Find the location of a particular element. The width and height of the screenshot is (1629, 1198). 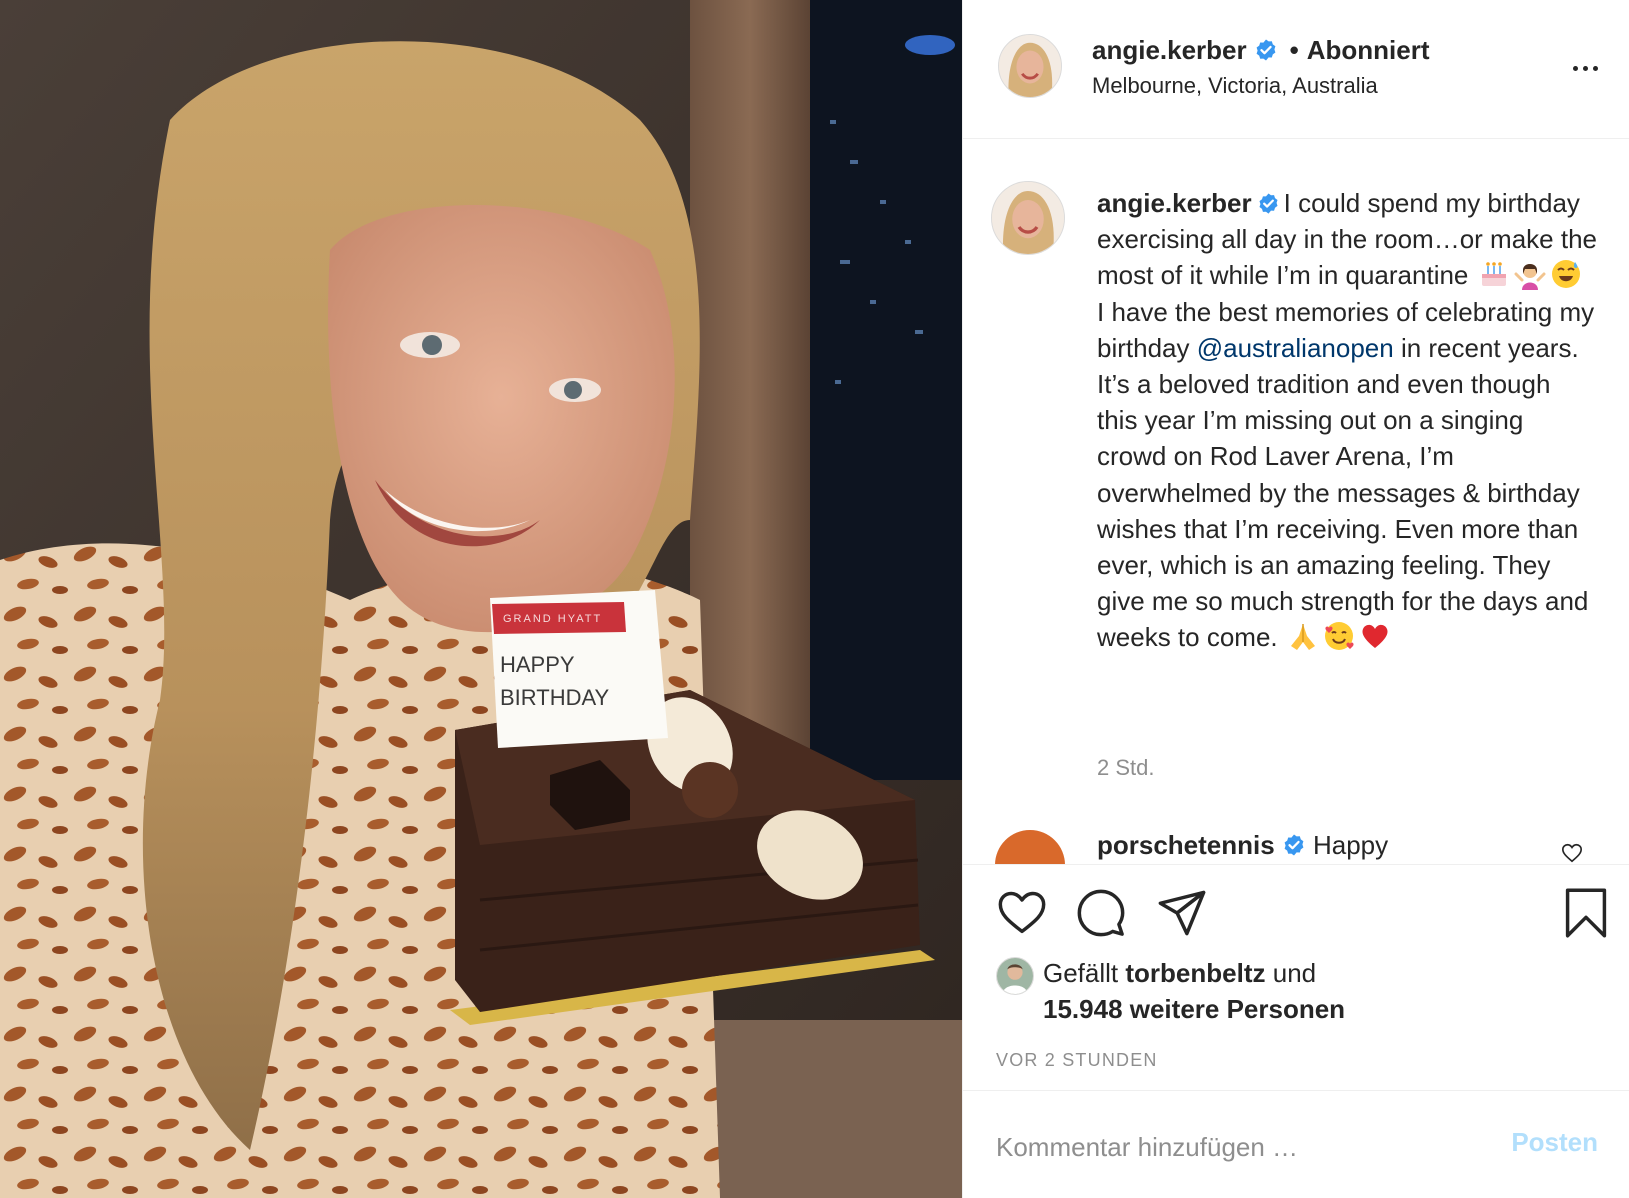

author-avatar-image is located at coordinates (1030, 66).